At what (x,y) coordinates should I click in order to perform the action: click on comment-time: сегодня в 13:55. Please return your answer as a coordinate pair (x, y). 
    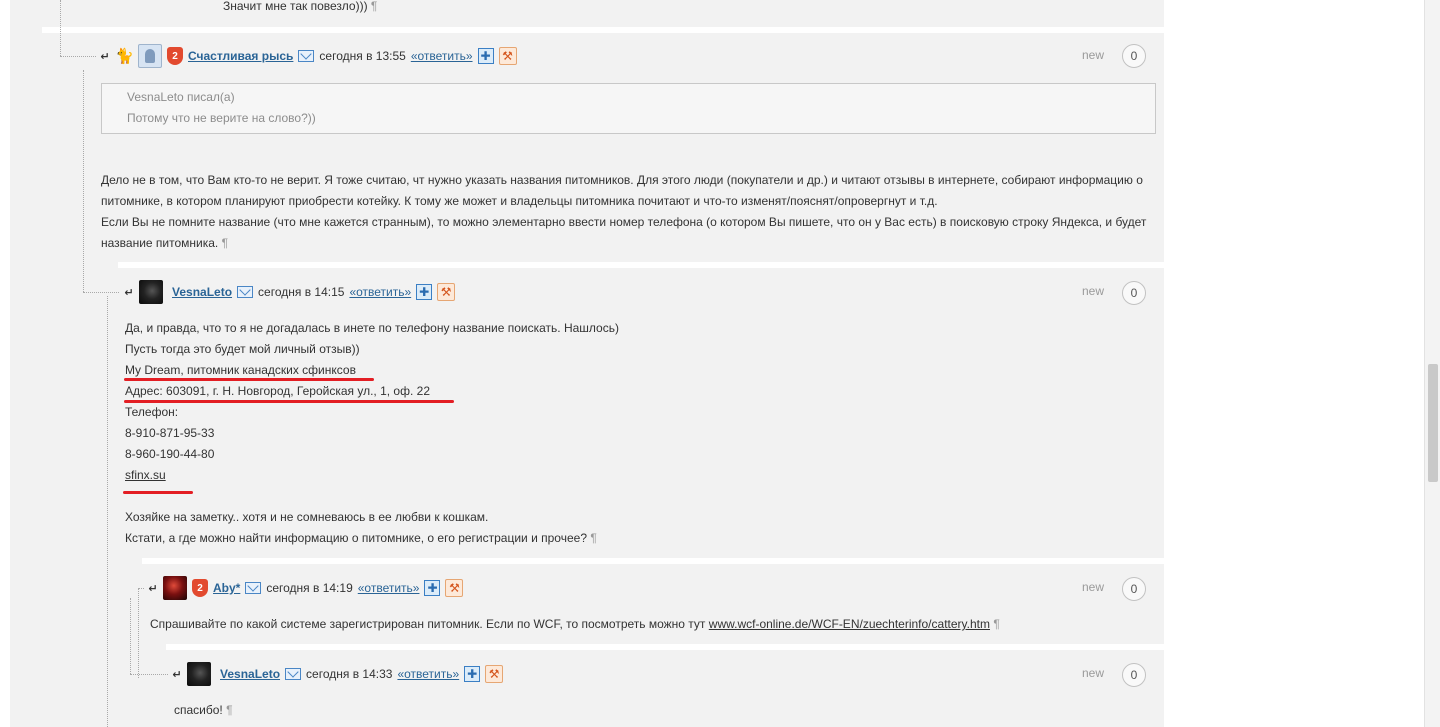
    Looking at the image, I should click on (362, 56).